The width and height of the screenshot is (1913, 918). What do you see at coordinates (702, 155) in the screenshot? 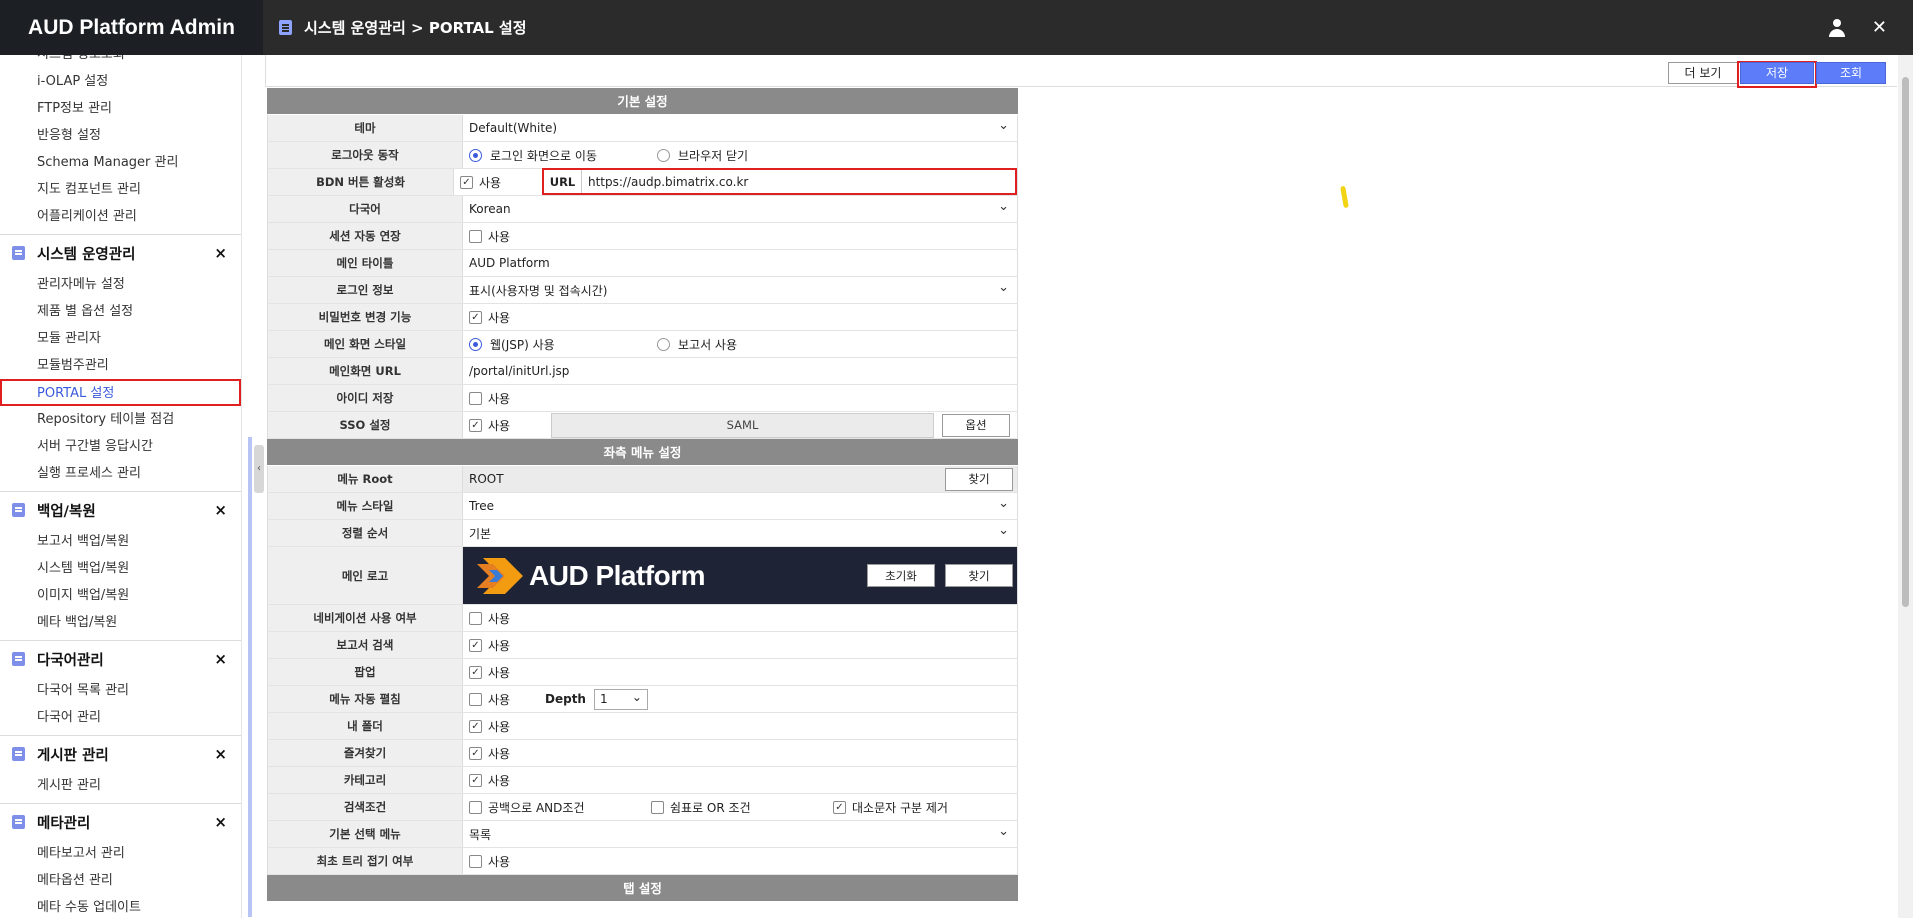
I see `logout-close-radio: 브라우저 닫기` at bounding box center [702, 155].